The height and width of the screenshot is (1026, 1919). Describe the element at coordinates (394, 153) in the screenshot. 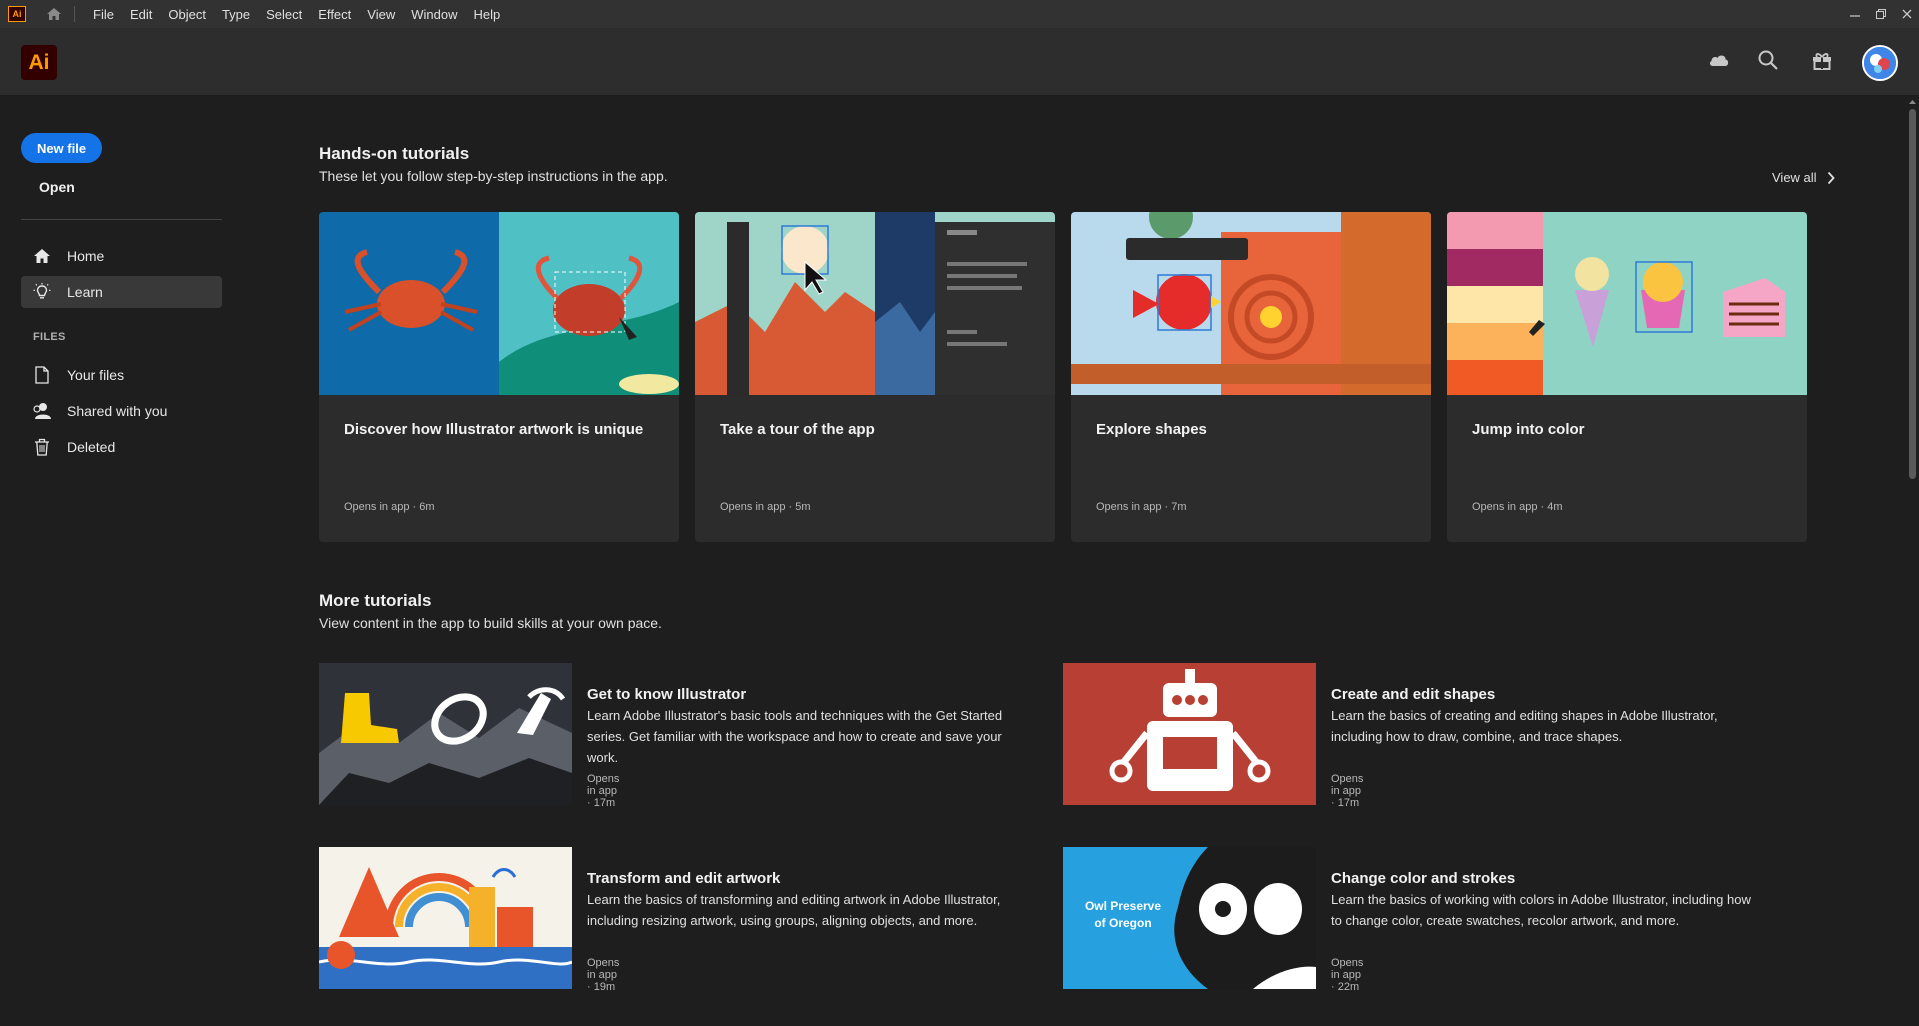

I see `hands-on-title: Hands-on tutorials` at that location.